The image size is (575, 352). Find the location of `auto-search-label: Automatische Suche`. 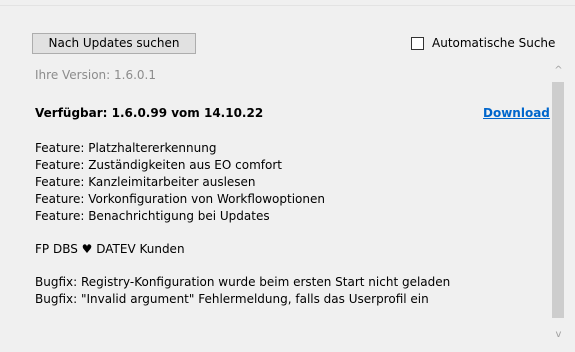

auto-search-label: Automatische Suche is located at coordinates (494, 43).